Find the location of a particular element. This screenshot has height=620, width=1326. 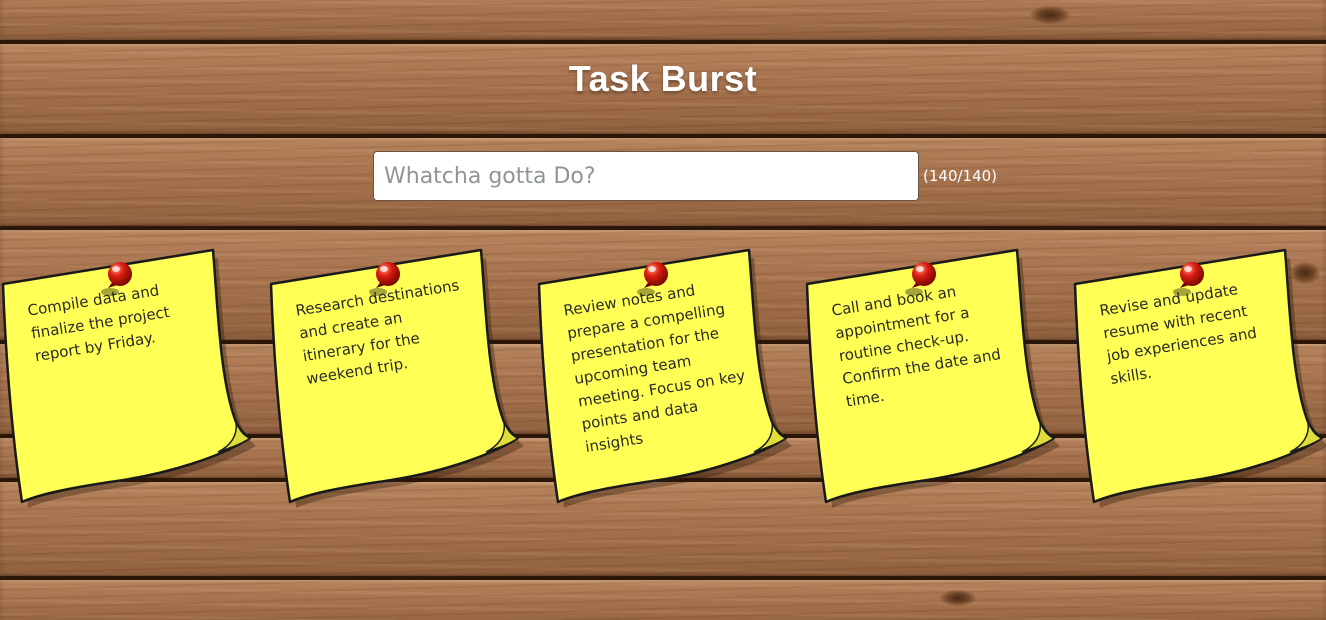

char-counter: (140/140) is located at coordinates (960, 176).